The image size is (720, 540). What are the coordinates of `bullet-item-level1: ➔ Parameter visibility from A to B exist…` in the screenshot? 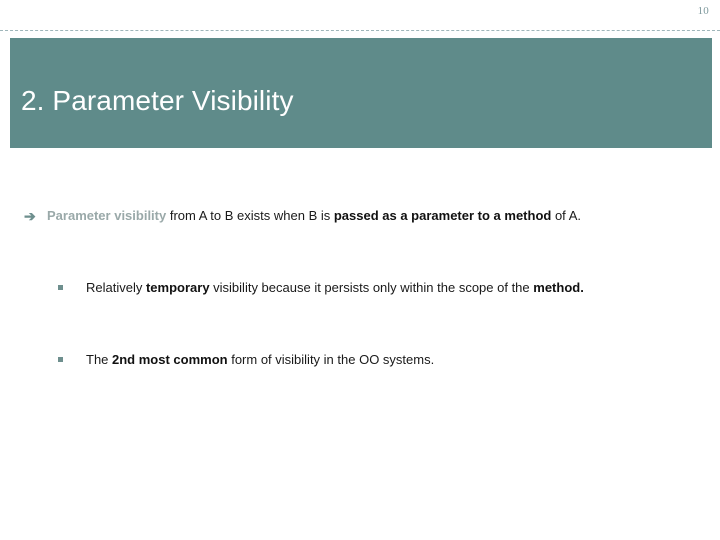 It's located at (358, 215).